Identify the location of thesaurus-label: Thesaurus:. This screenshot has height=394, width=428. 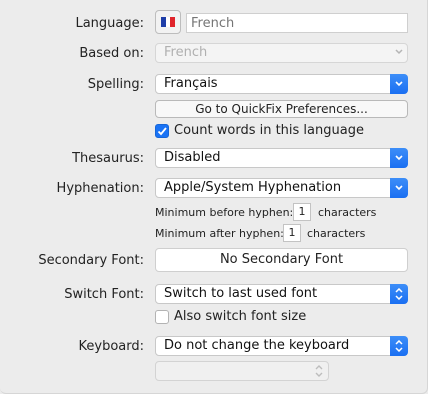
(108, 158).